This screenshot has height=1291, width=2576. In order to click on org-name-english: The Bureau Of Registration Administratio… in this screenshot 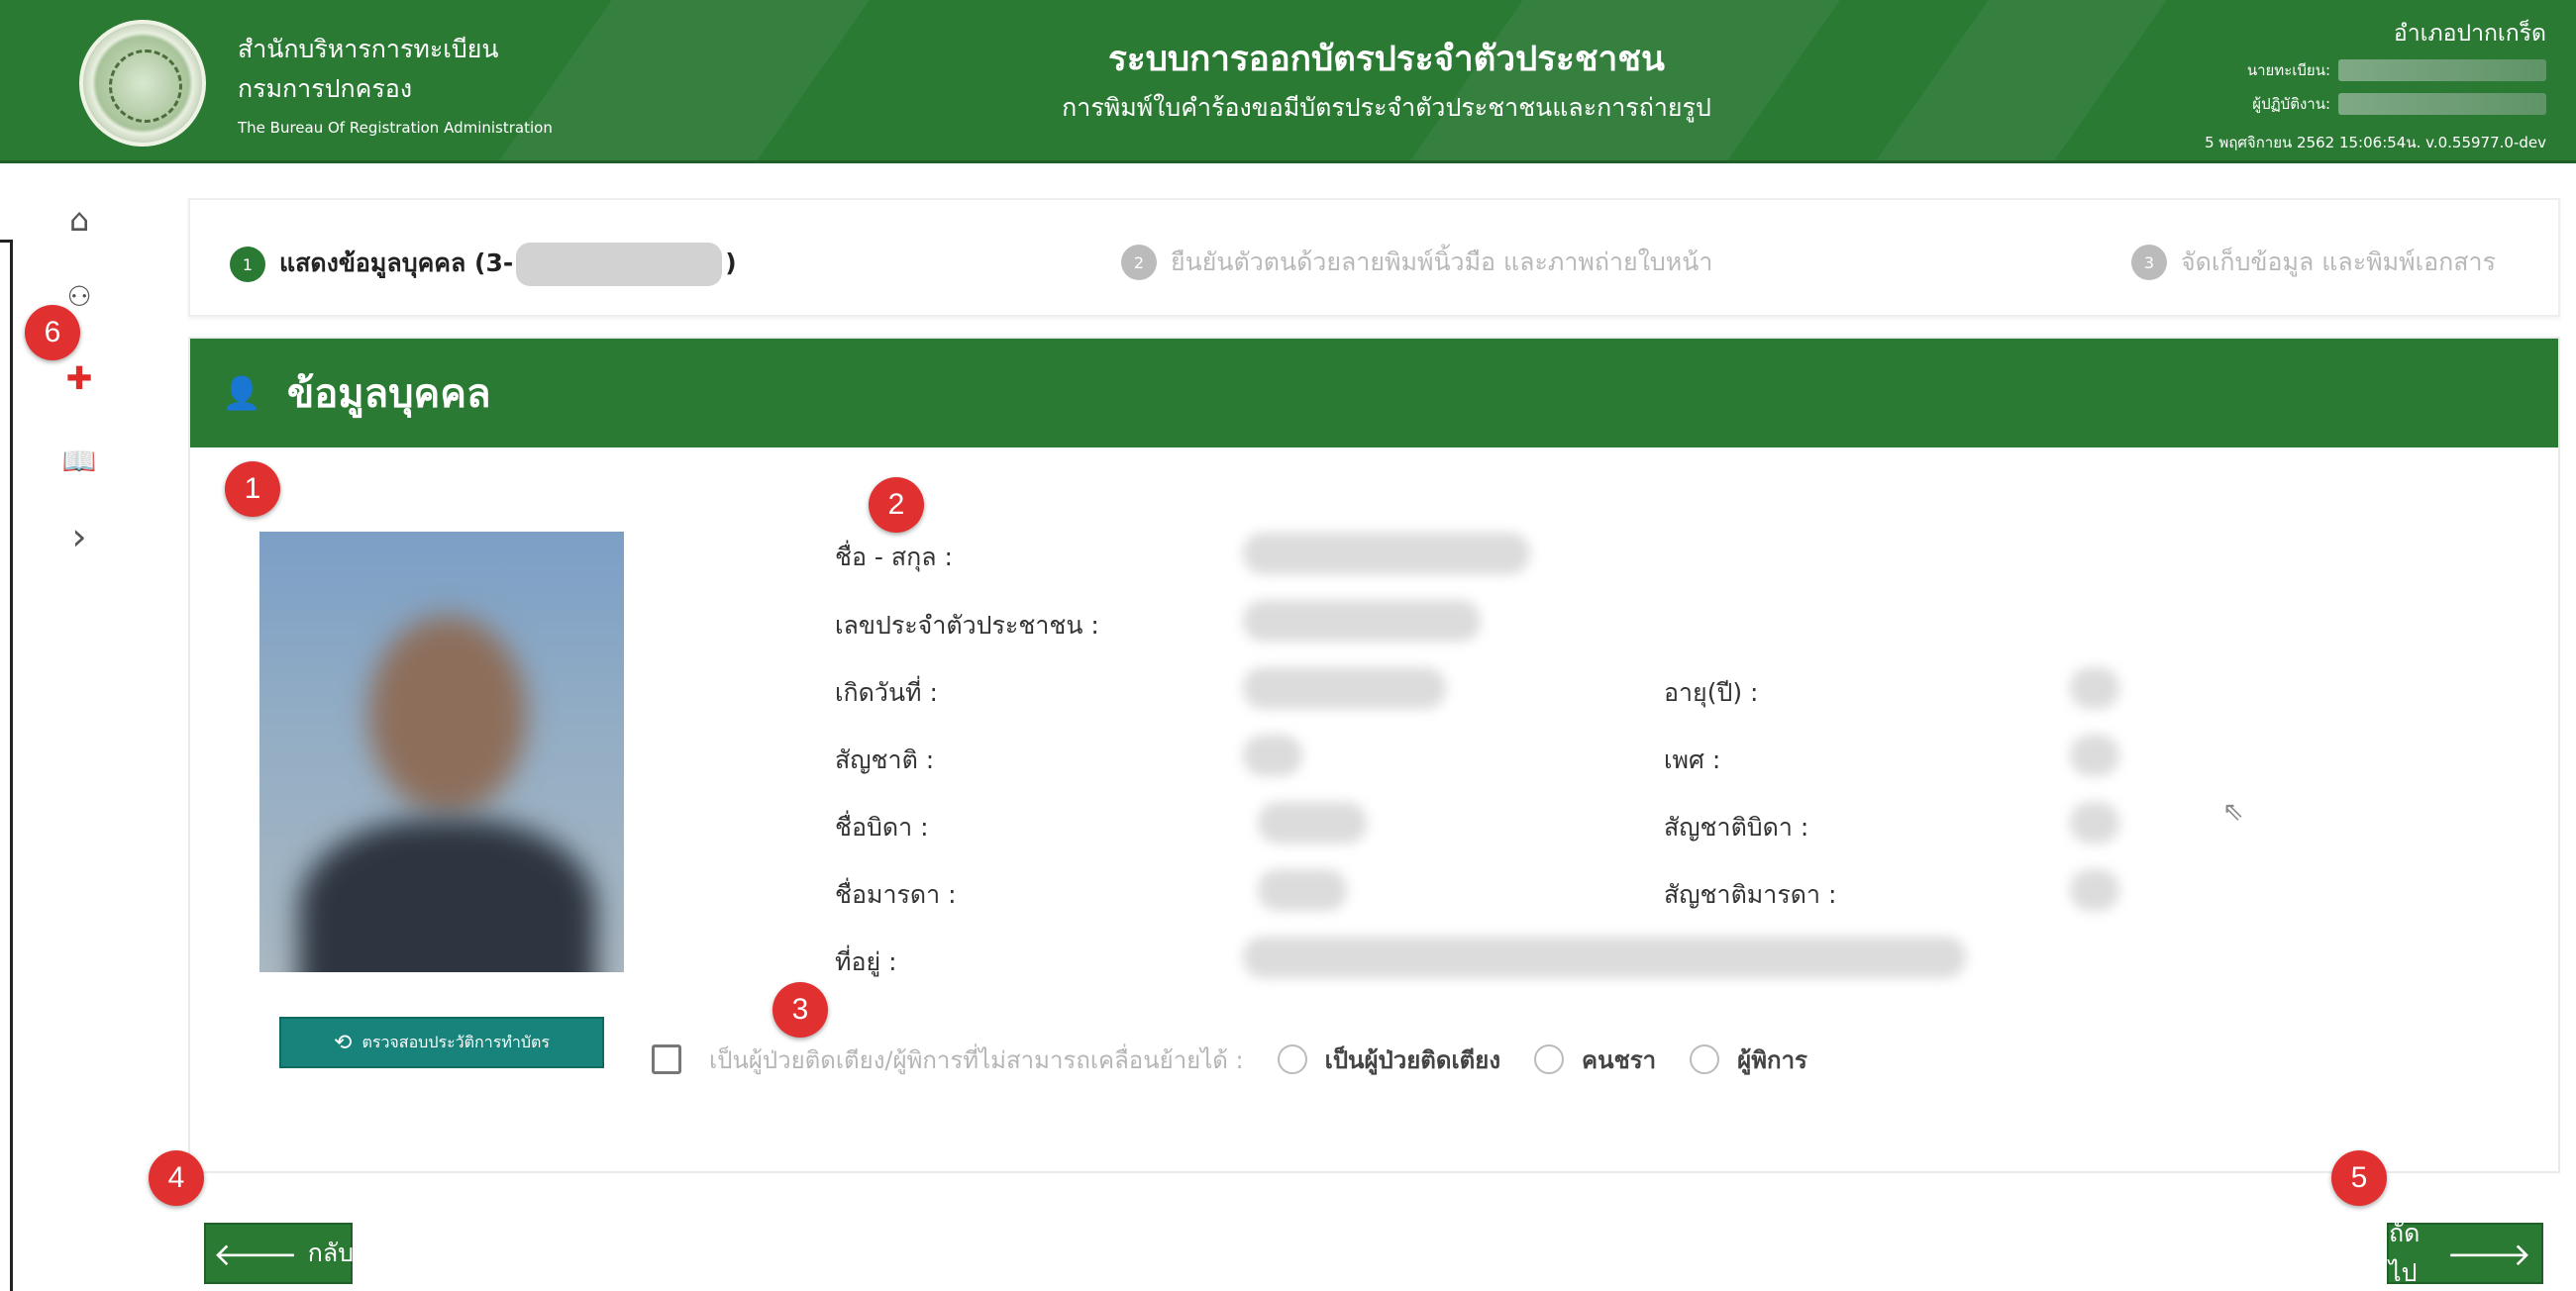, I will do `click(395, 128)`.